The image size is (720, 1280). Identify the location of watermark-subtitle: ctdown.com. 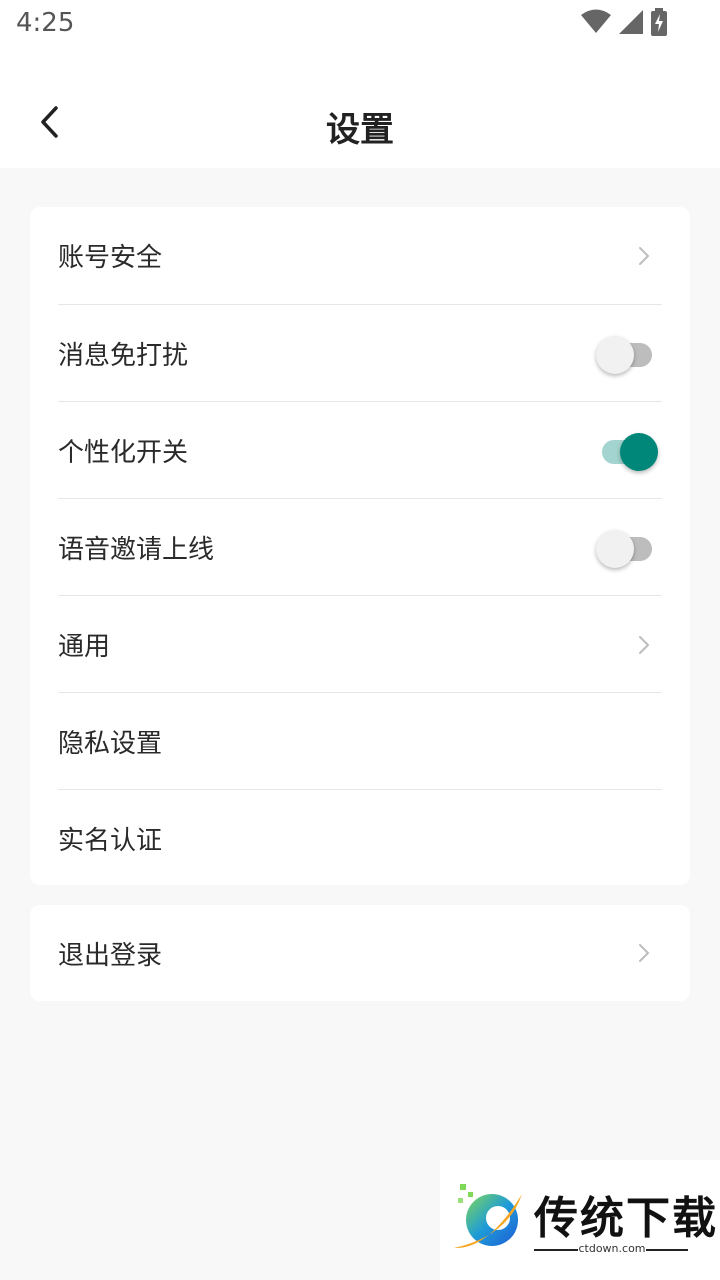
(612, 1248).